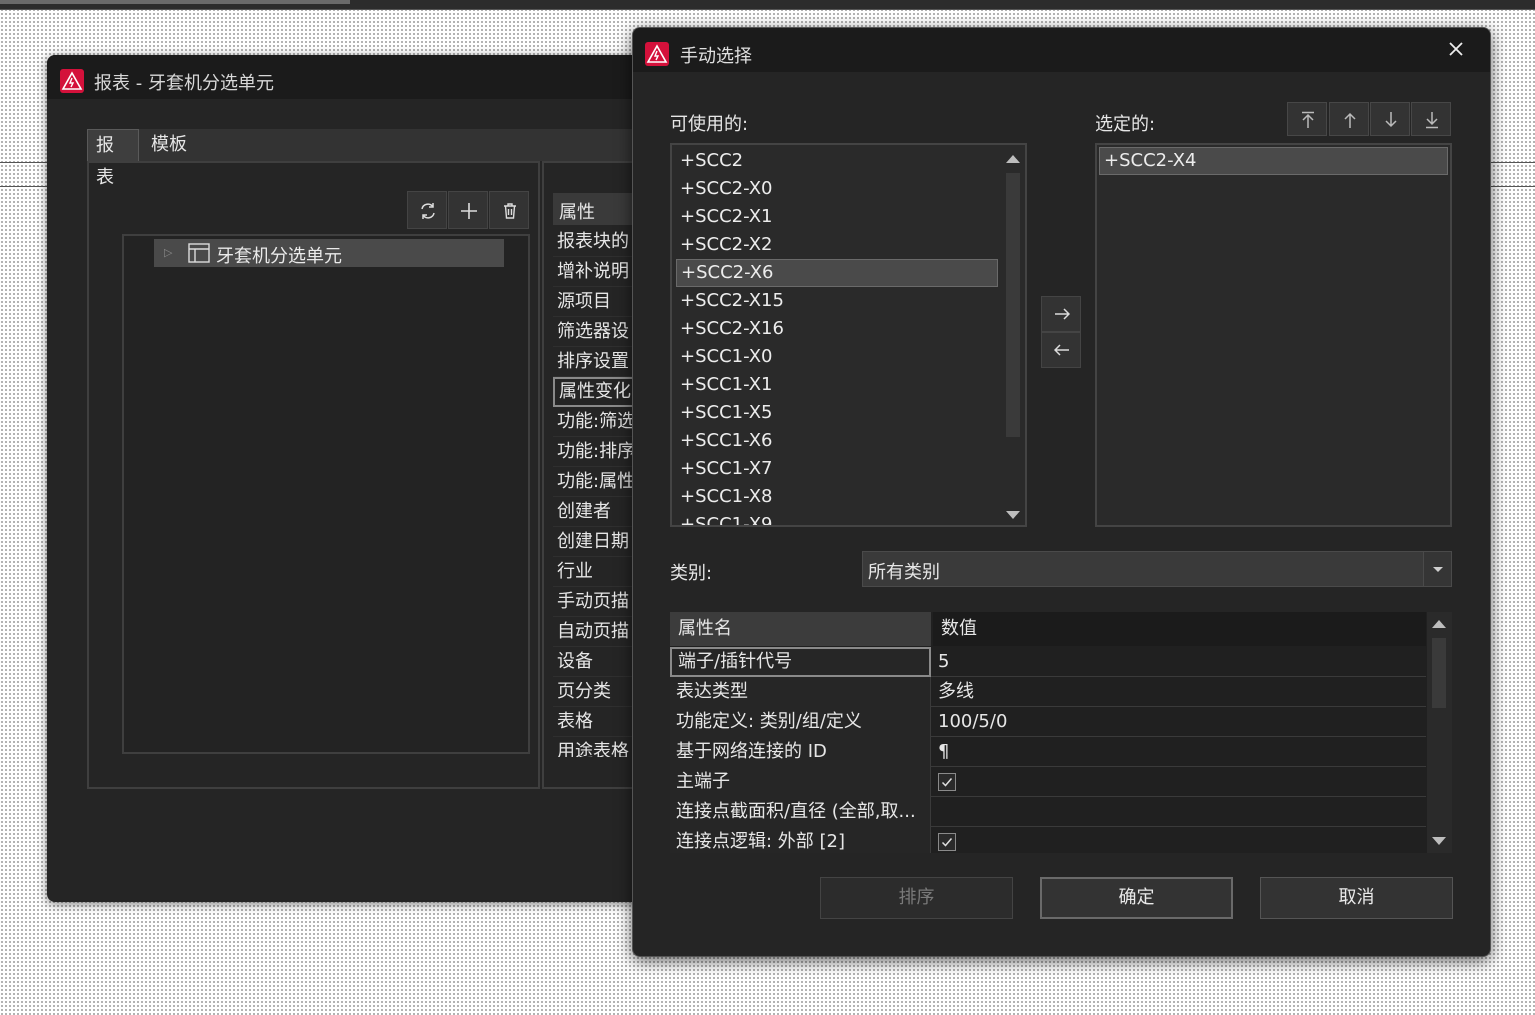 Image resolution: width=1535 pixels, height=1015 pixels. What do you see at coordinates (367, 158) in the screenshot?
I see `report-tabbar: 报表 模板` at bounding box center [367, 158].